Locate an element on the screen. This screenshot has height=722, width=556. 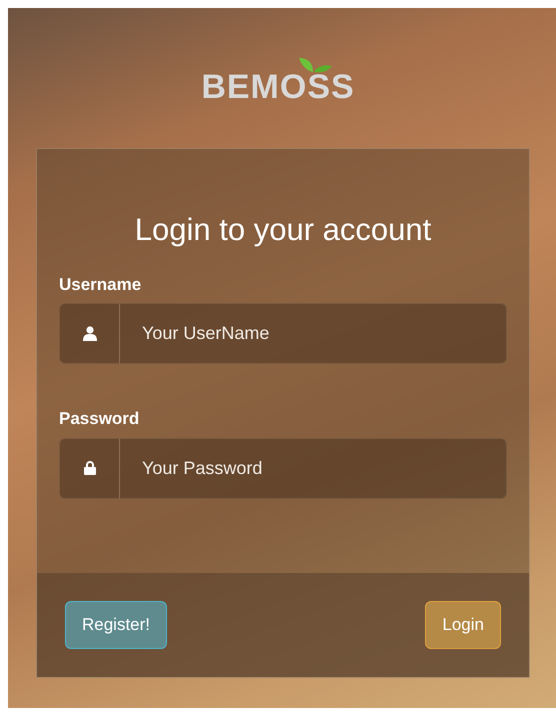
register-button: Register! is located at coordinates (116, 625).